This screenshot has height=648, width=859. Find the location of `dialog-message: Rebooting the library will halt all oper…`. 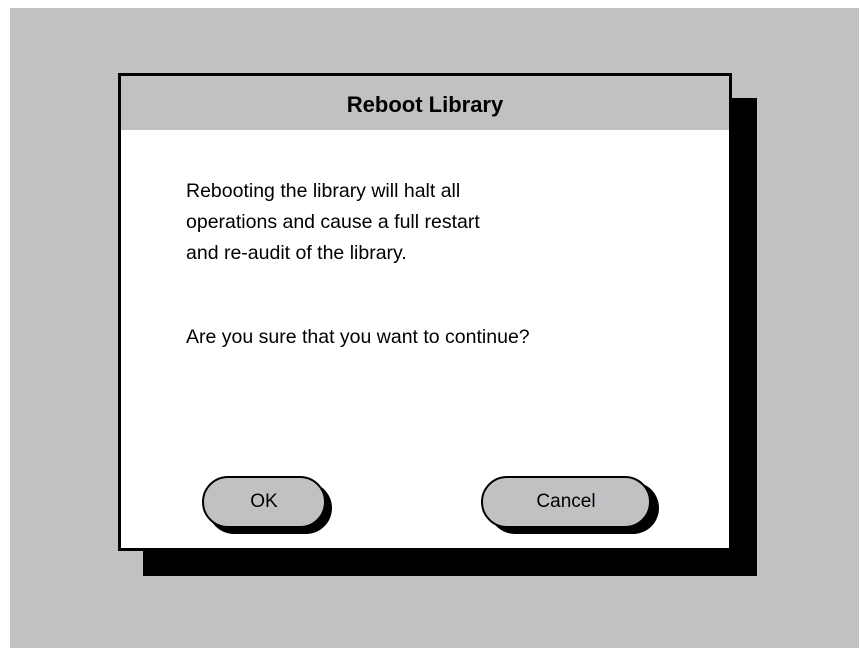

dialog-message: Rebooting the library will halt all oper… is located at coordinates (446, 222).